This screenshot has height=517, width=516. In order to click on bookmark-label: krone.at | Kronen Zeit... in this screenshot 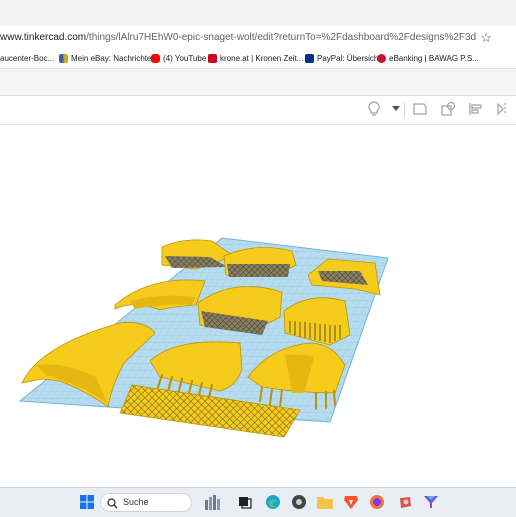, I will do `click(262, 58)`.